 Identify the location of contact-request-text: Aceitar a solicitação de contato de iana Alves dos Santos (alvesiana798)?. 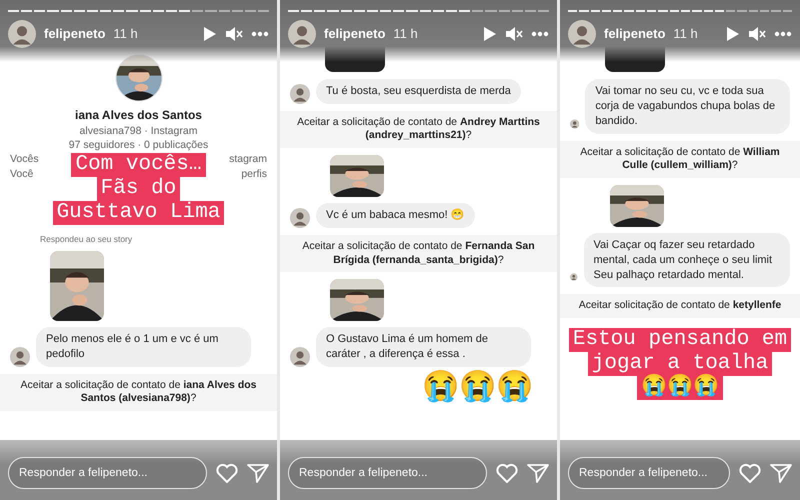
(138, 392).